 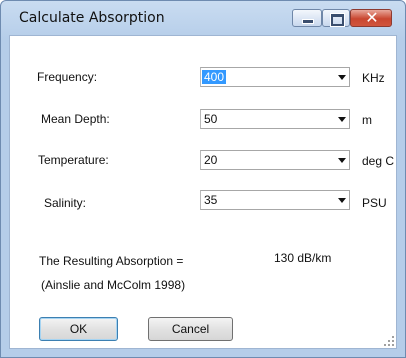 What do you see at coordinates (190, 329) in the screenshot?
I see `cancel-button: Cancel` at bounding box center [190, 329].